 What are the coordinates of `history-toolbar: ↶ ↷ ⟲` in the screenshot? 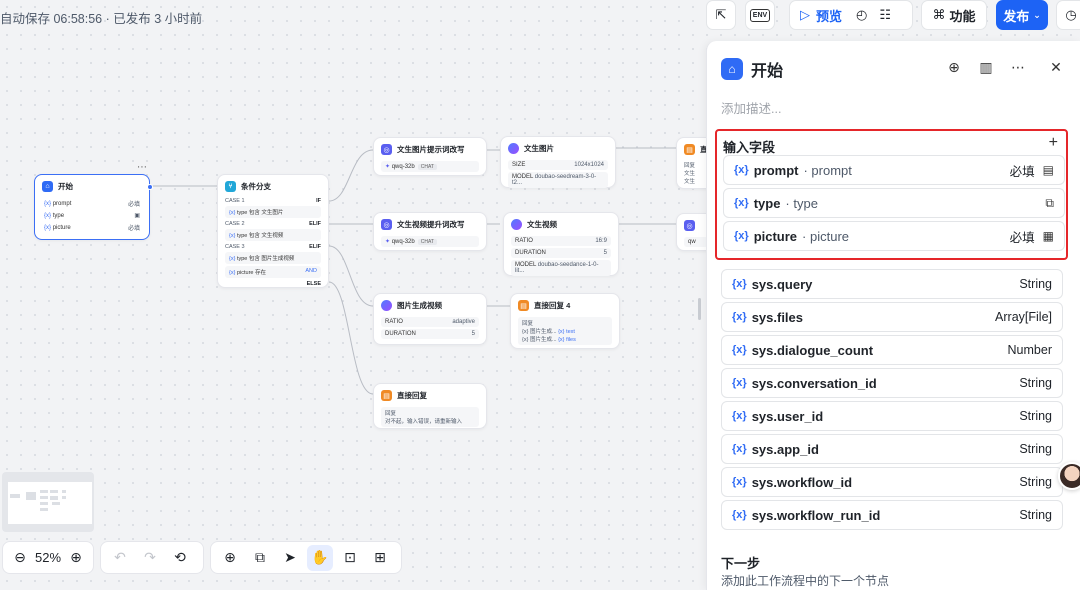 It's located at (152, 557).